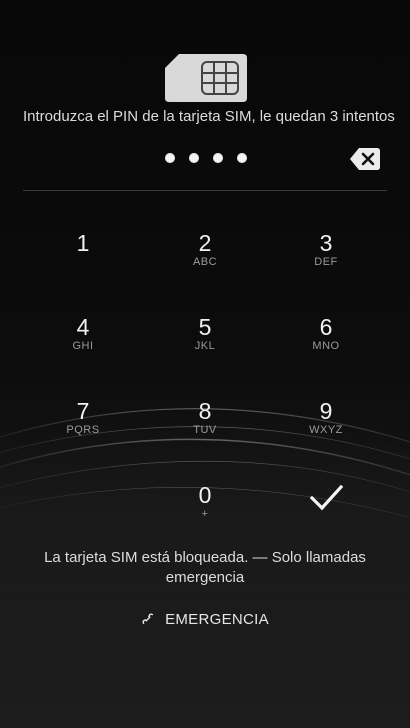 This screenshot has height=728, width=410. What do you see at coordinates (326, 327) in the screenshot?
I see `key-digit: 6` at bounding box center [326, 327].